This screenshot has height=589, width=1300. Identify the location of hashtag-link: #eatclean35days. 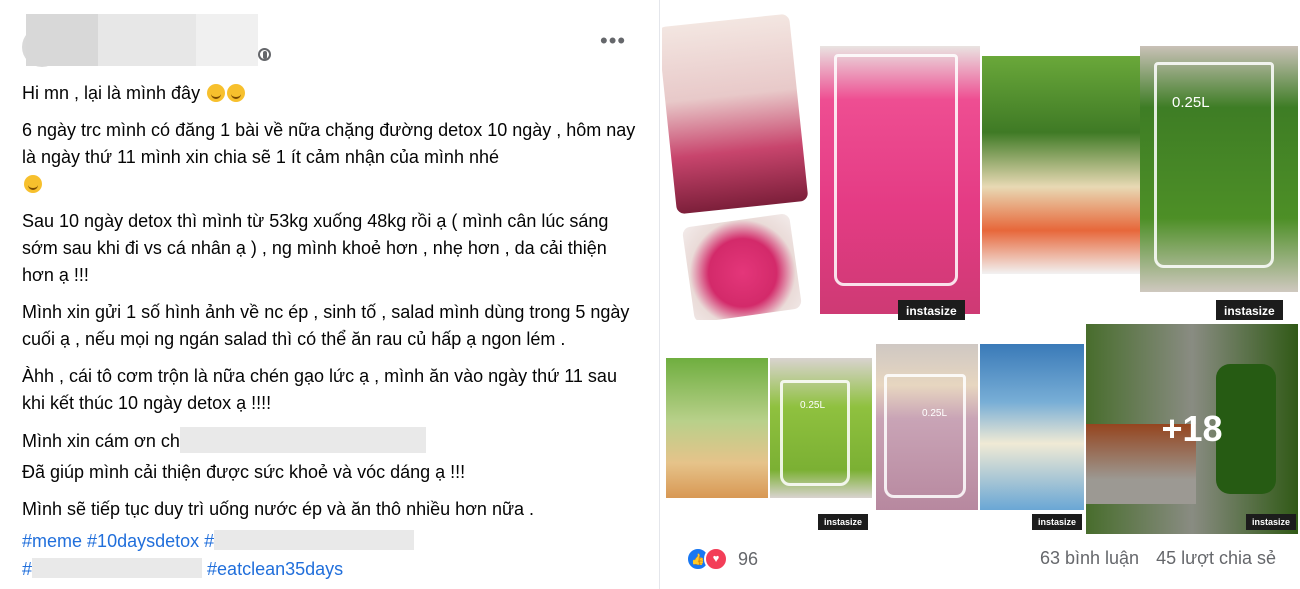
(275, 569).